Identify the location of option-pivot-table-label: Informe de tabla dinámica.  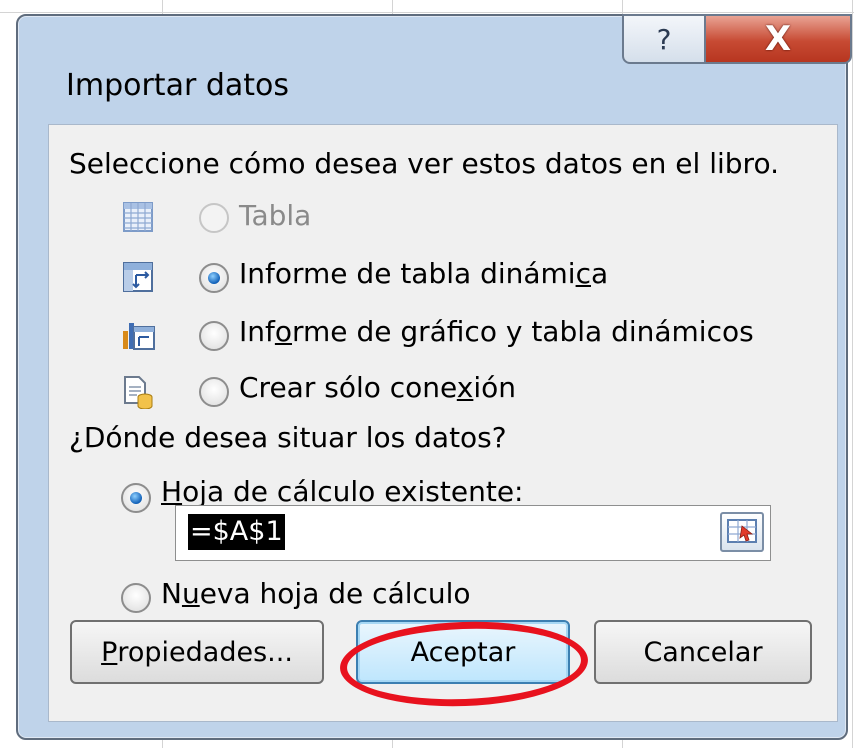
(424, 273).